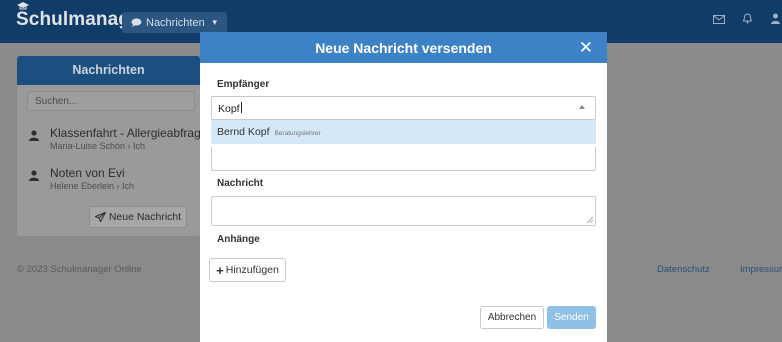 This screenshot has width=782, height=342. I want to click on footer-copyright: © 2023 Schulmanager Online, so click(79, 269).